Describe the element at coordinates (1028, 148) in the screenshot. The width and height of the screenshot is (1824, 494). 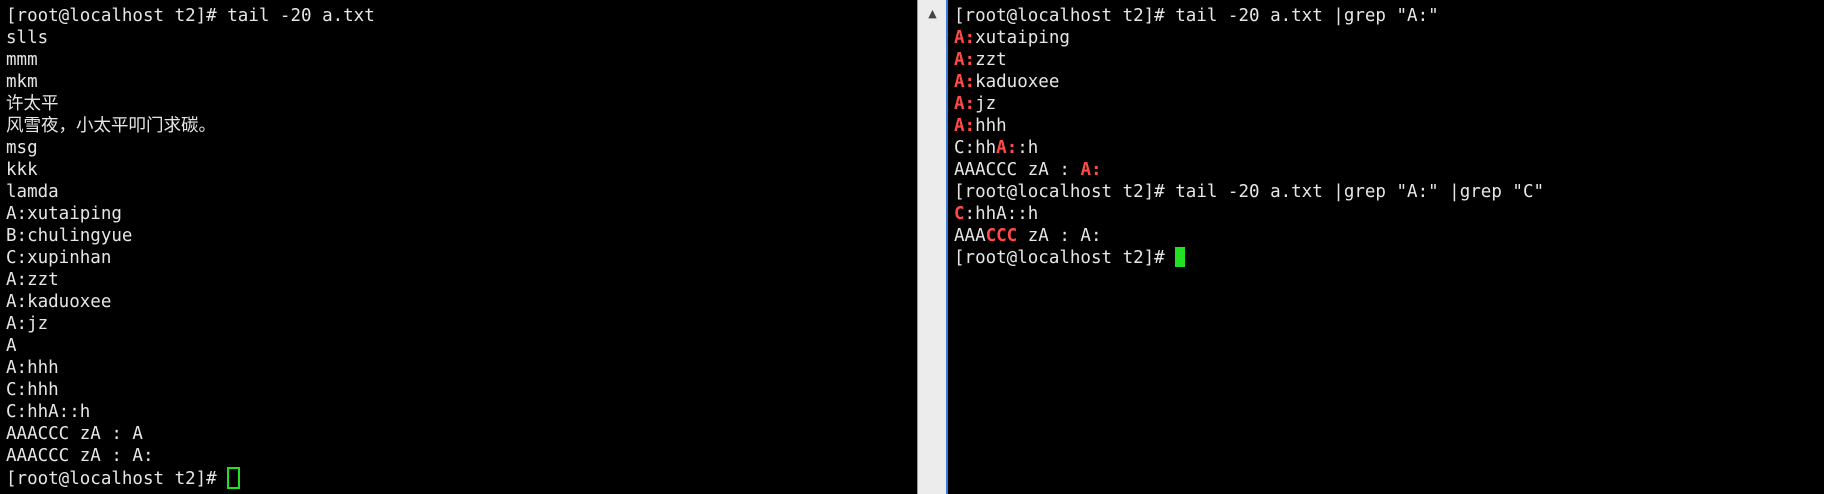
I see `line-text: :h` at that location.